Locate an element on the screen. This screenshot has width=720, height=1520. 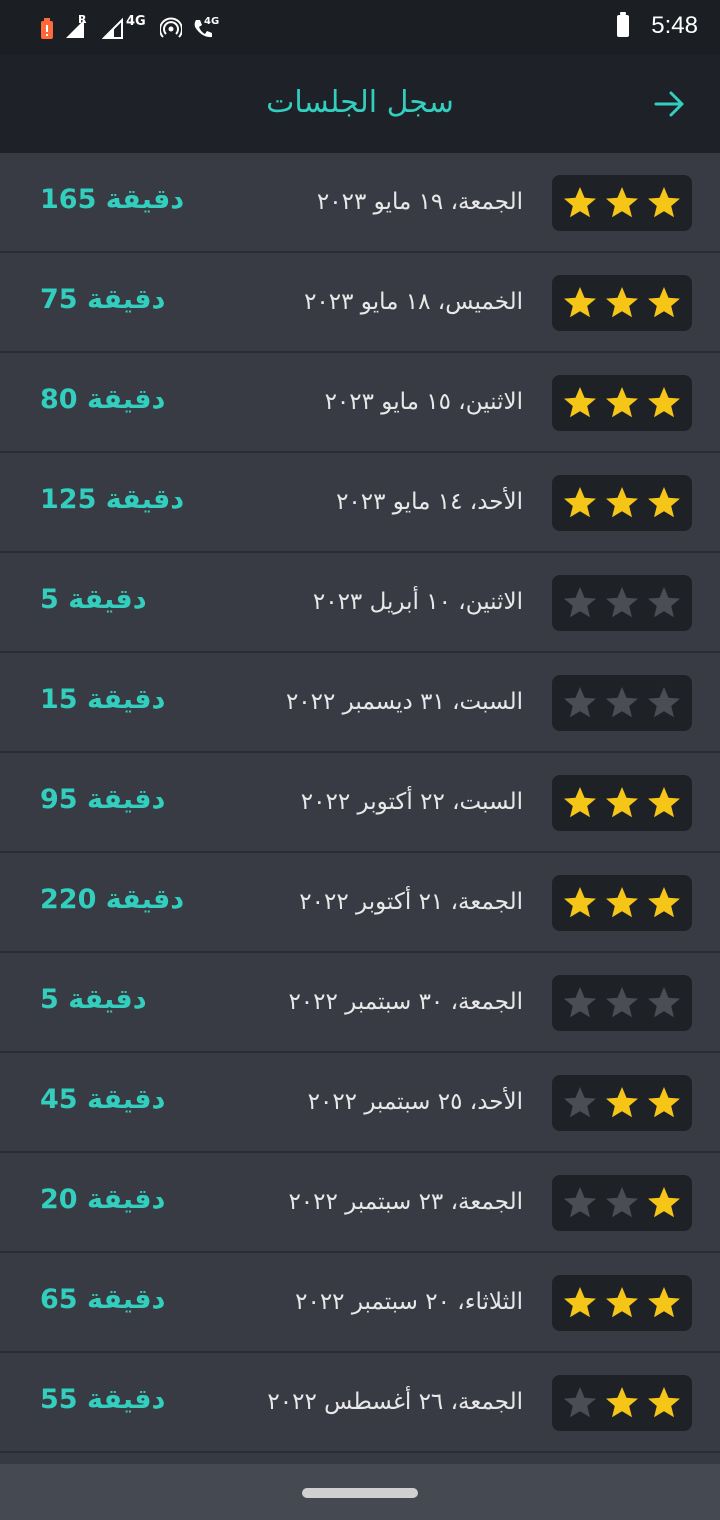
session-date: الجمعة، ١٩ مايو ٢٠٢٣ is located at coordinates (419, 202).